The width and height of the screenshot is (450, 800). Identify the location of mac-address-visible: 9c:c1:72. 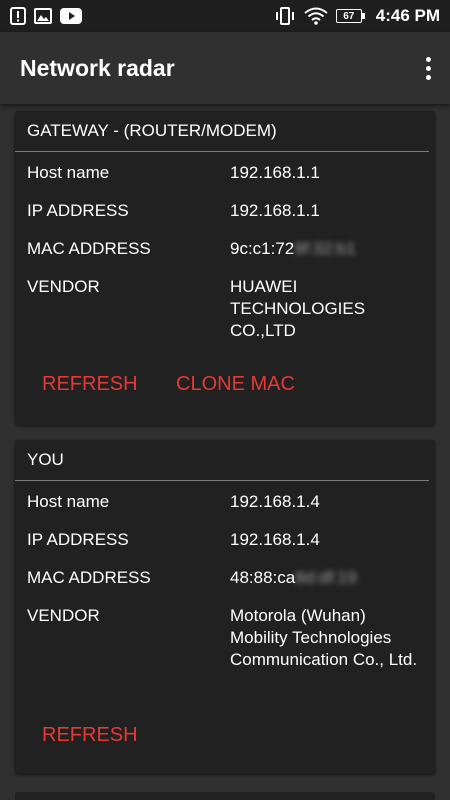
(262, 248).